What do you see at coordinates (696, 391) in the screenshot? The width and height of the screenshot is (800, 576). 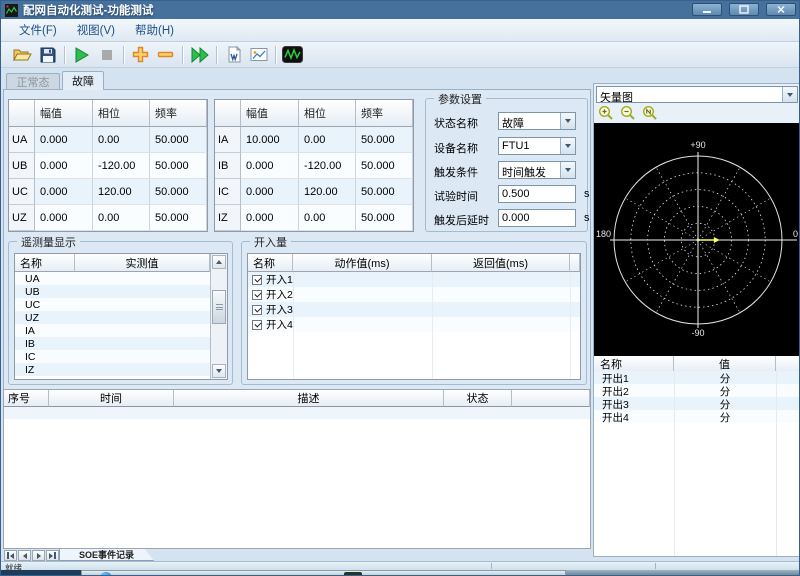 I see `digital-output-row: 开出2 分` at bounding box center [696, 391].